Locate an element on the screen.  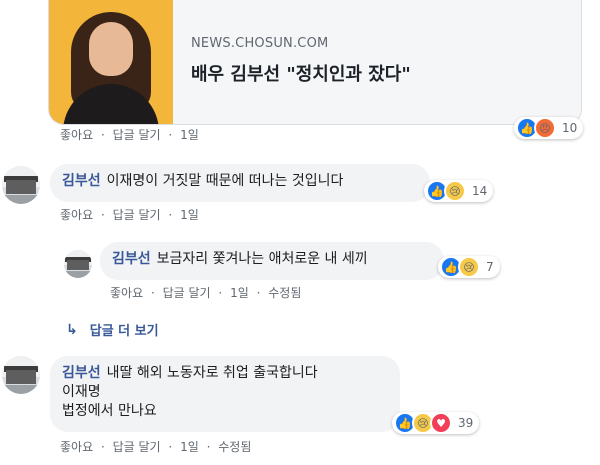
reaction-summary: 👍 😢 ♥ 39 is located at coordinates (436, 423).